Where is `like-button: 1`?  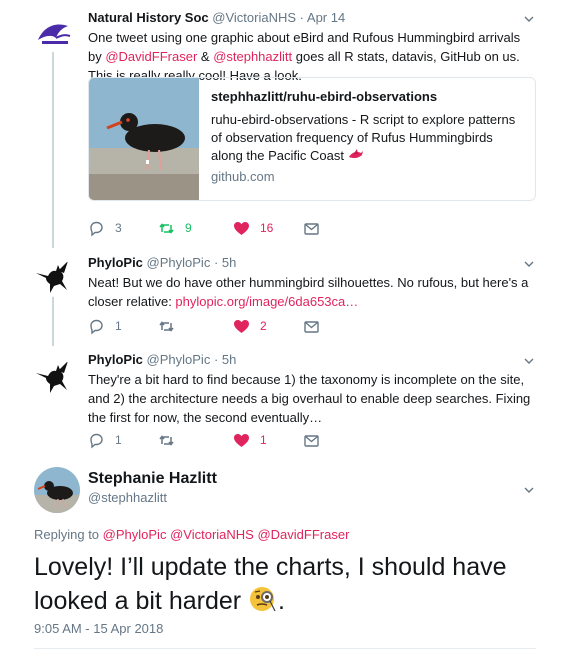 like-button: 1 is located at coordinates (250, 440).